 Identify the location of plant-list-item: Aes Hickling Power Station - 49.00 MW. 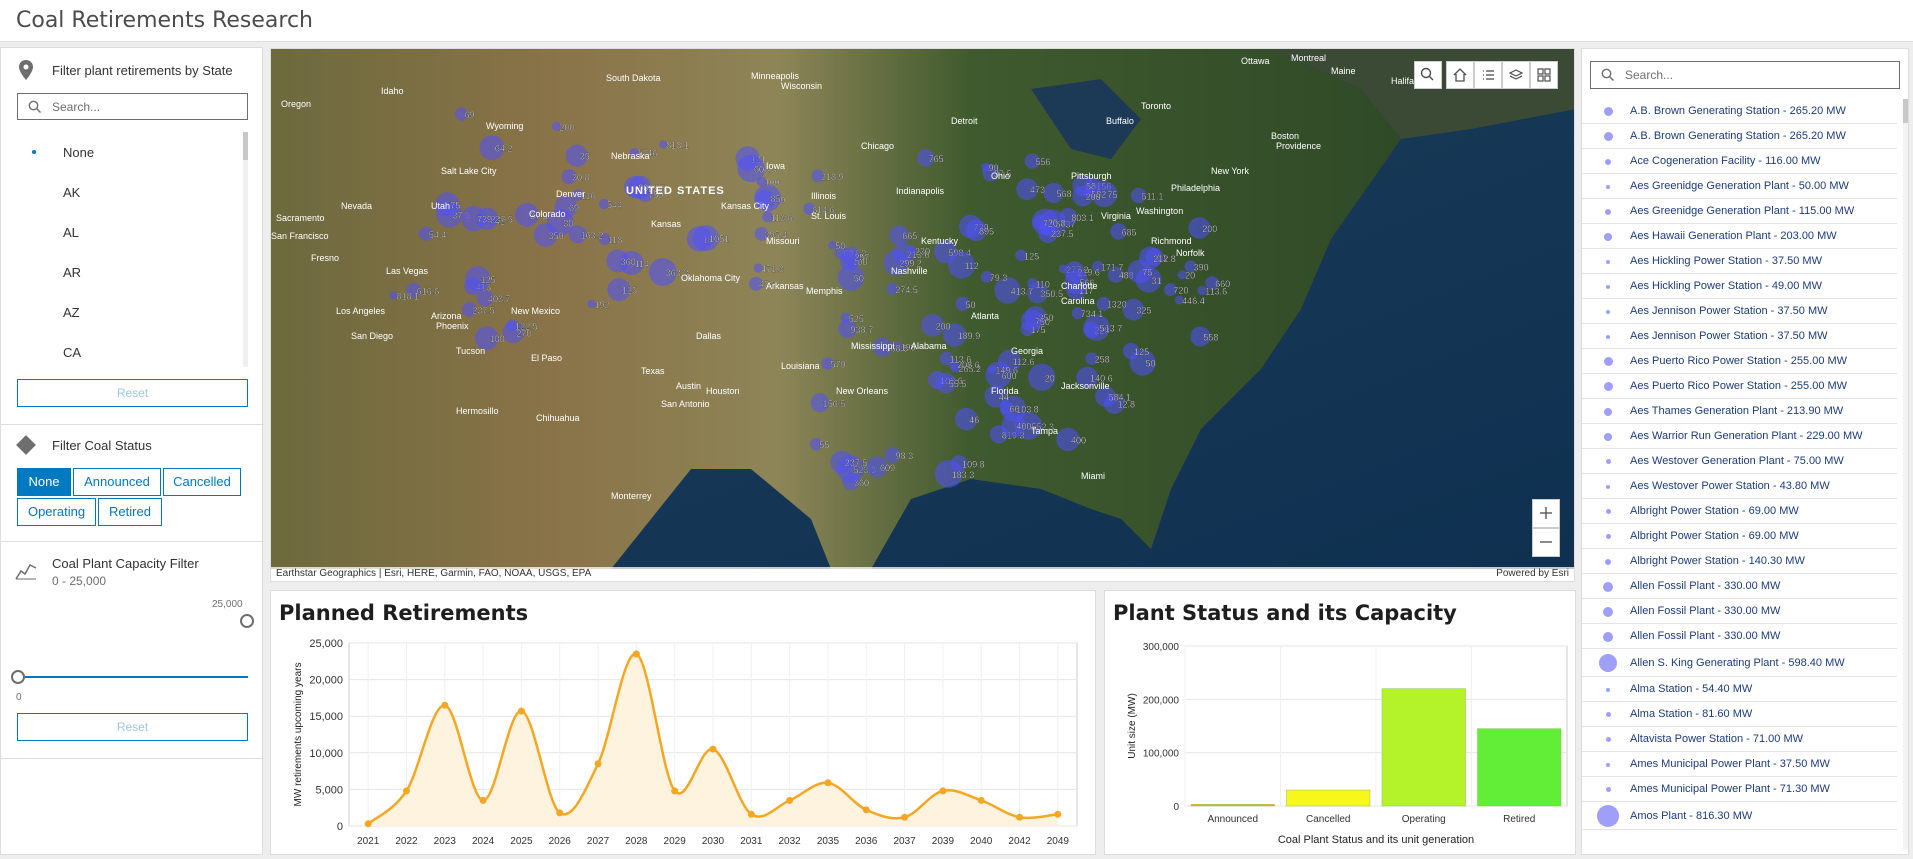
(1739, 286).